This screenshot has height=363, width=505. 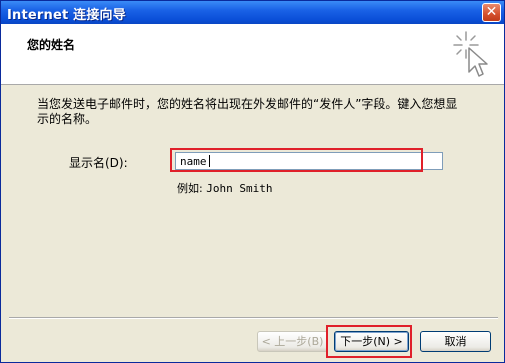 What do you see at coordinates (252, 12) in the screenshot?
I see `title-bar: Internet 连接向导 ✕` at bounding box center [252, 12].